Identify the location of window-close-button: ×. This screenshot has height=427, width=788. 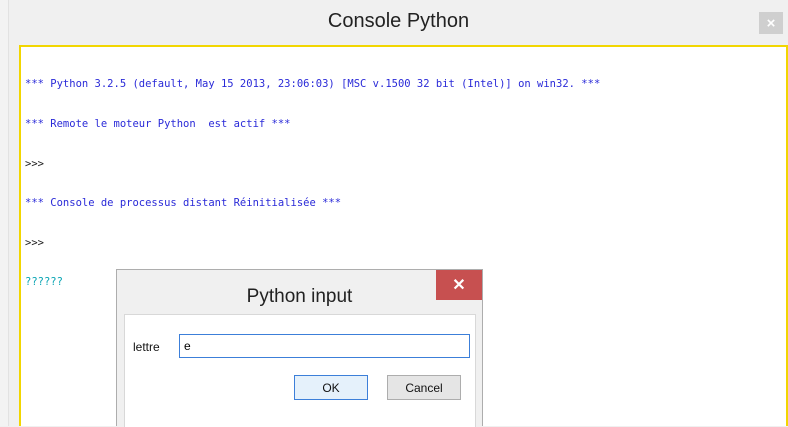
(771, 23).